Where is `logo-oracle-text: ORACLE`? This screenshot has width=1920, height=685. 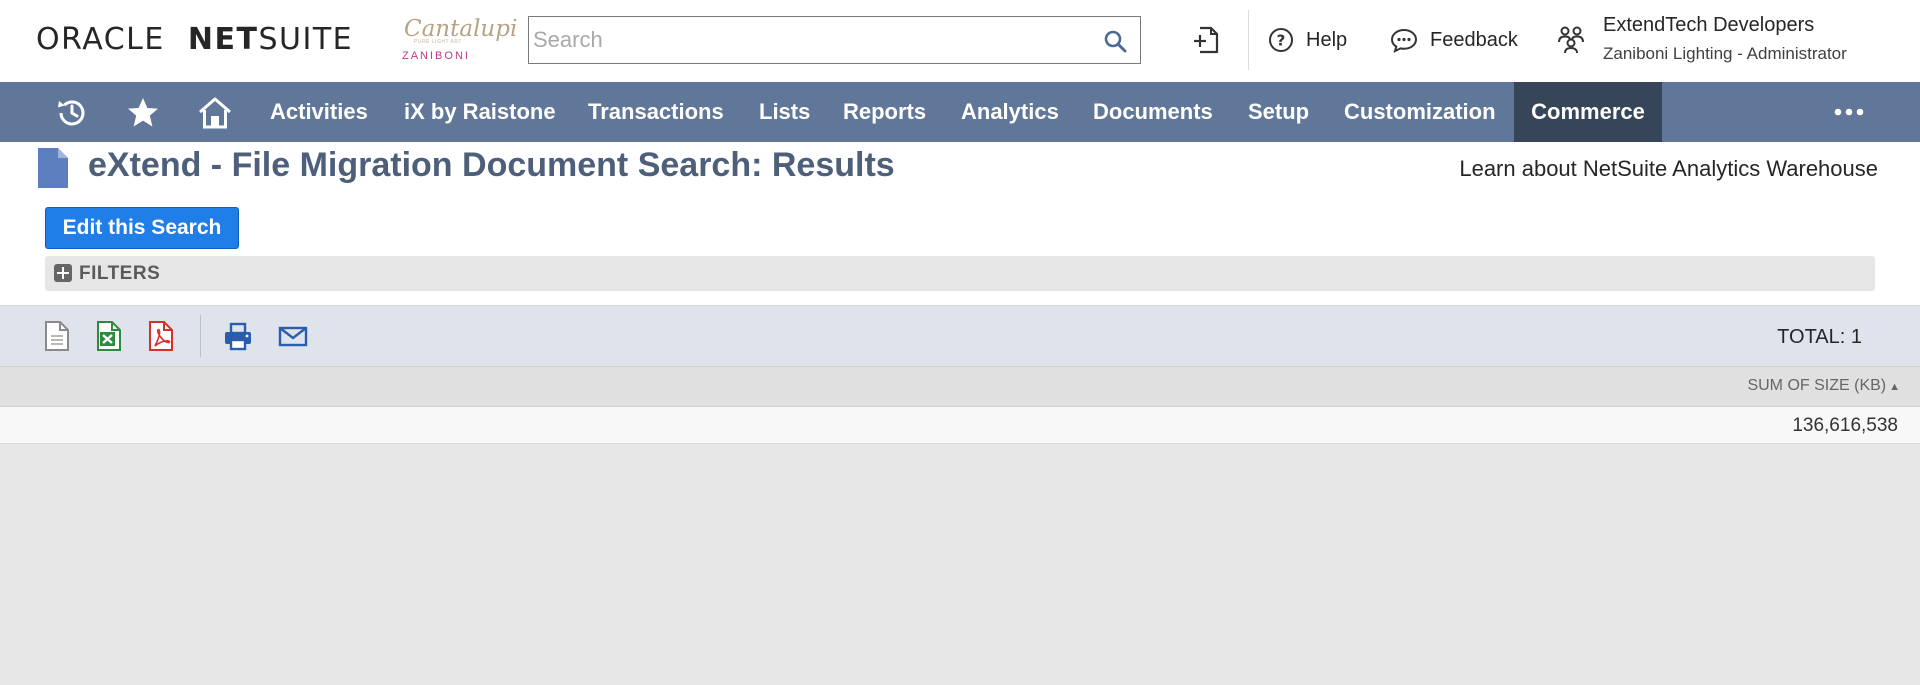 logo-oracle-text: ORACLE is located at coordinates (100, 39).